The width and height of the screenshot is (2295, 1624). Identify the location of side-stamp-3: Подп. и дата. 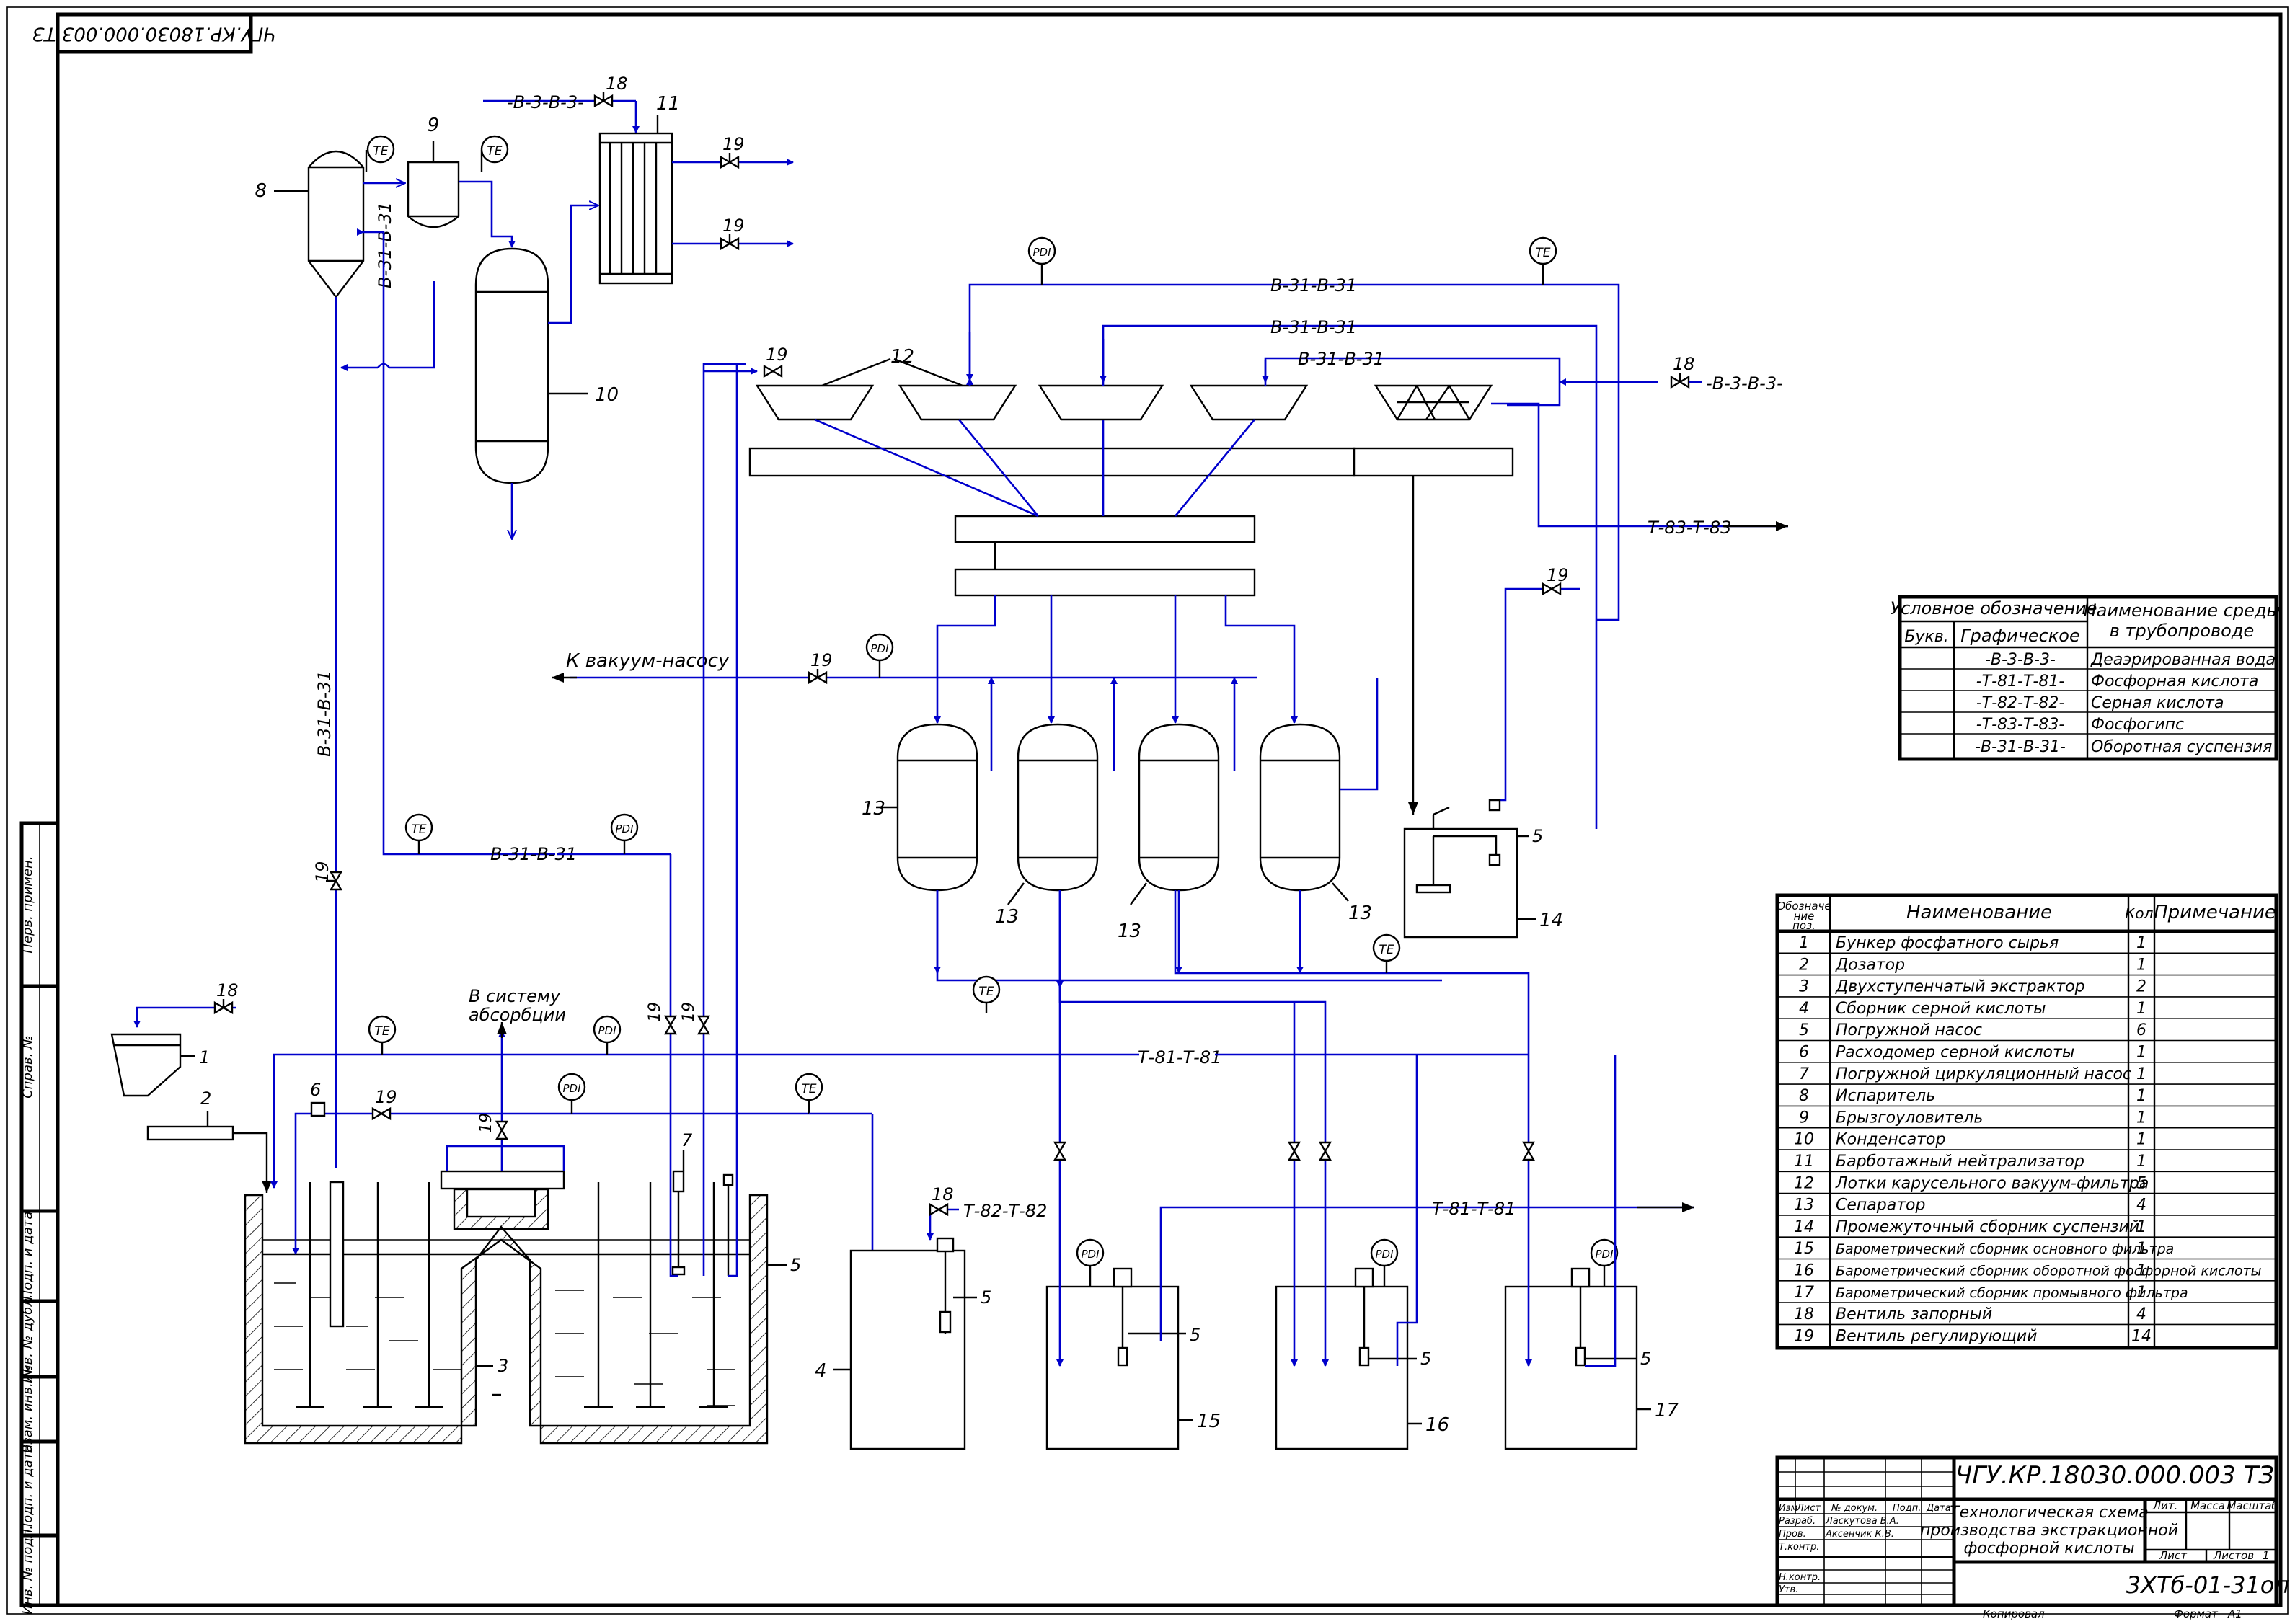
(27, 1256).